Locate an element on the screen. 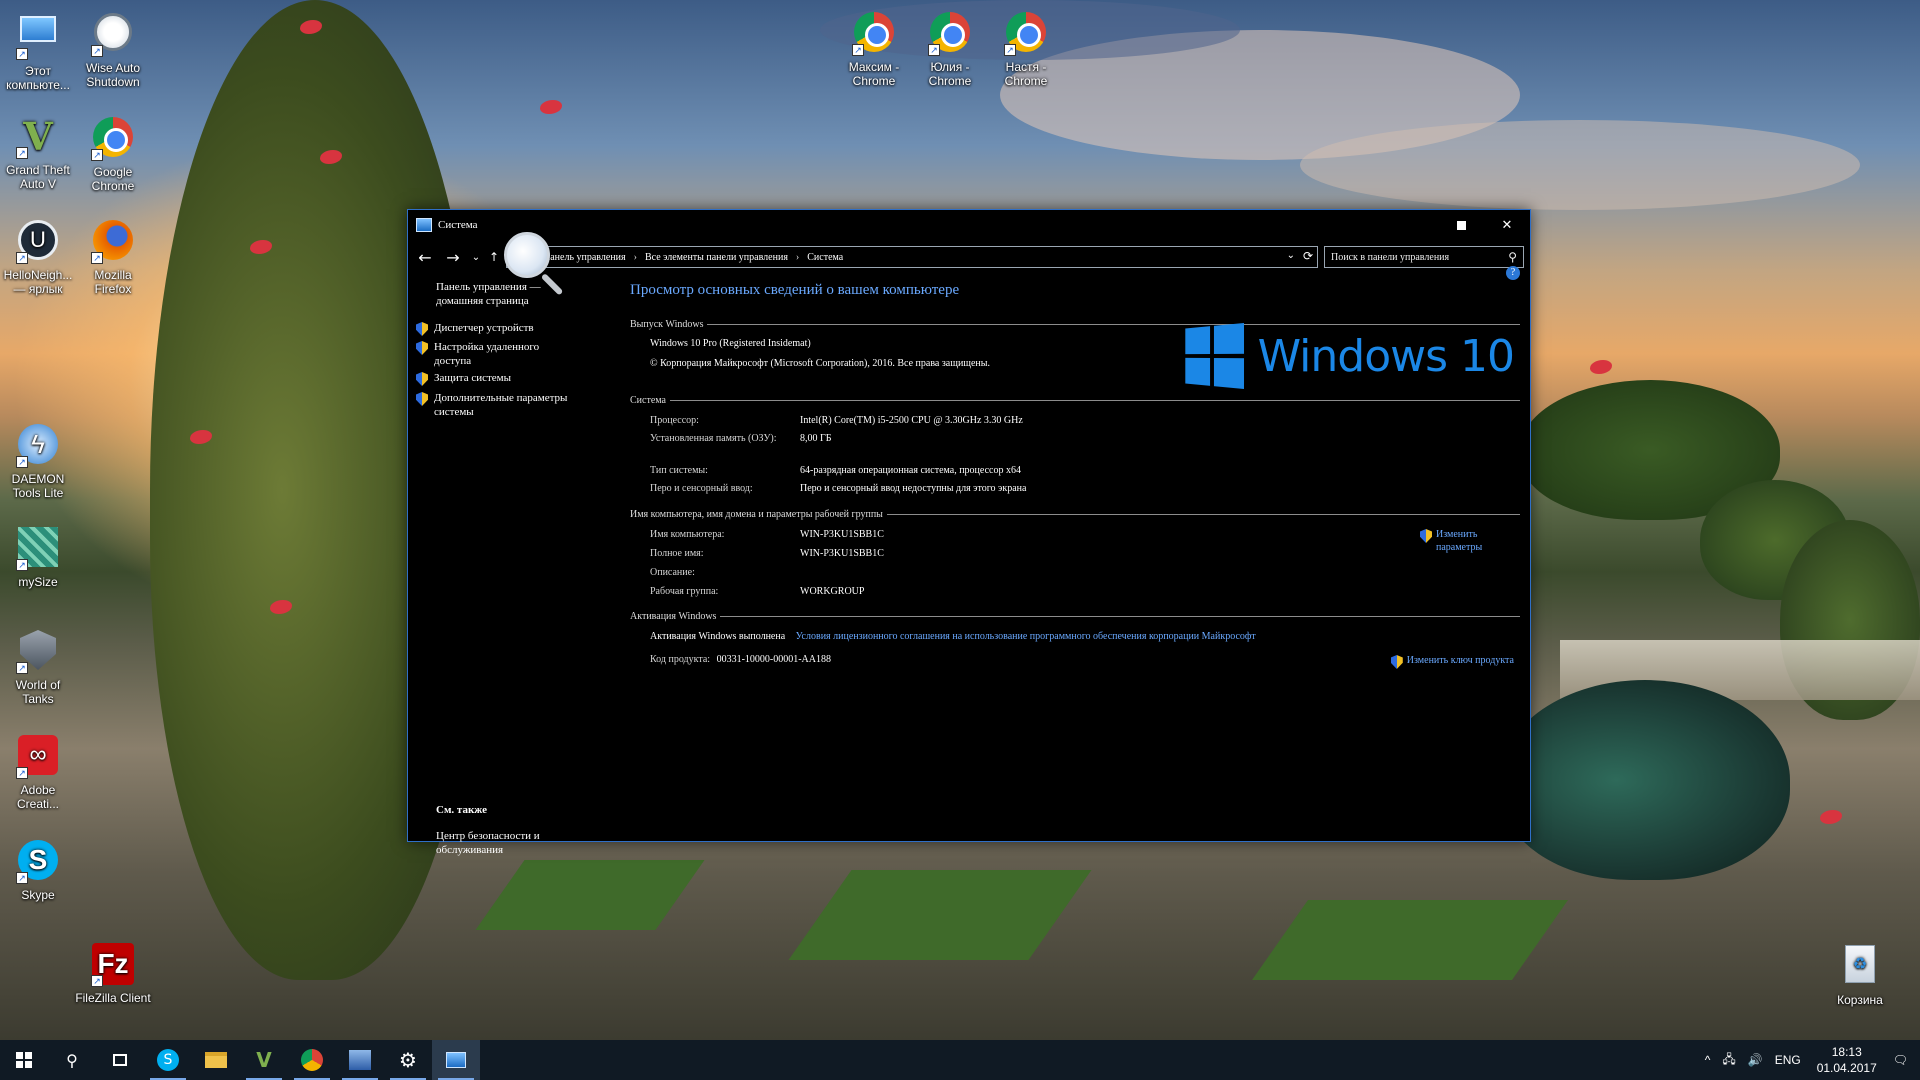  desktop-icon-label: Mozilla Firefox is located at coordinates (113, 282).